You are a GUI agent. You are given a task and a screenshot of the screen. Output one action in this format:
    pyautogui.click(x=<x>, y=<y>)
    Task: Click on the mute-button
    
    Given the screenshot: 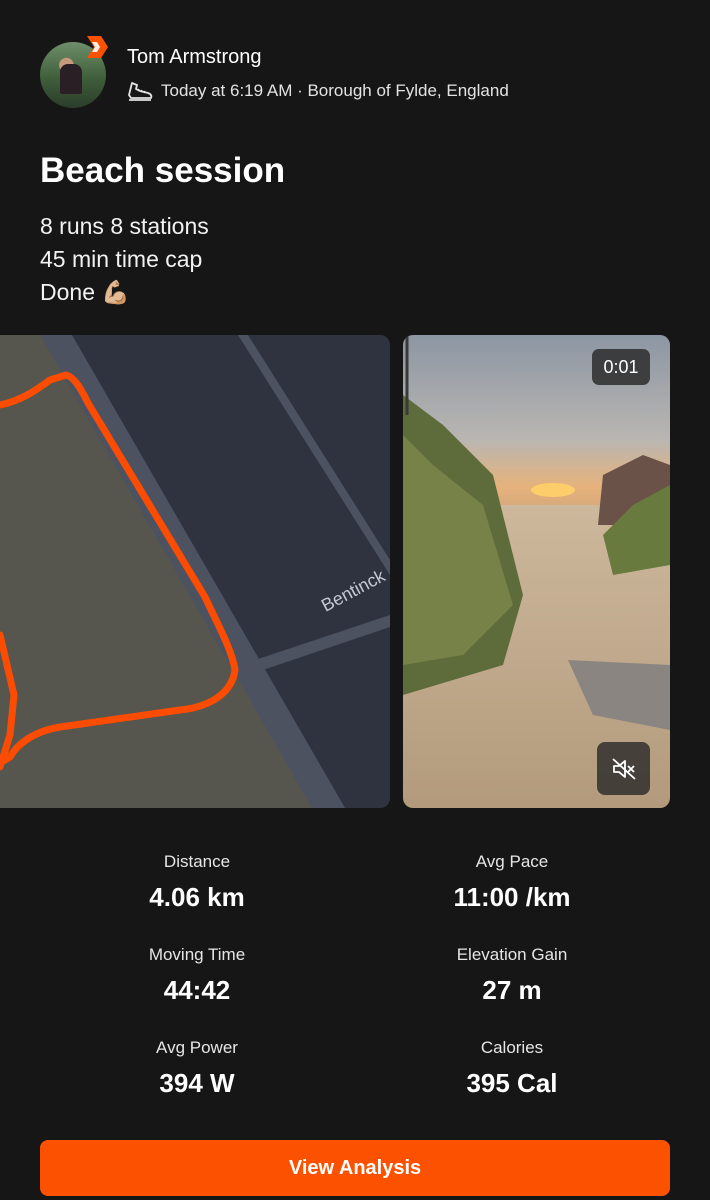 What is the action you would take?
    pyautogui.click(x=623, y=768)
    